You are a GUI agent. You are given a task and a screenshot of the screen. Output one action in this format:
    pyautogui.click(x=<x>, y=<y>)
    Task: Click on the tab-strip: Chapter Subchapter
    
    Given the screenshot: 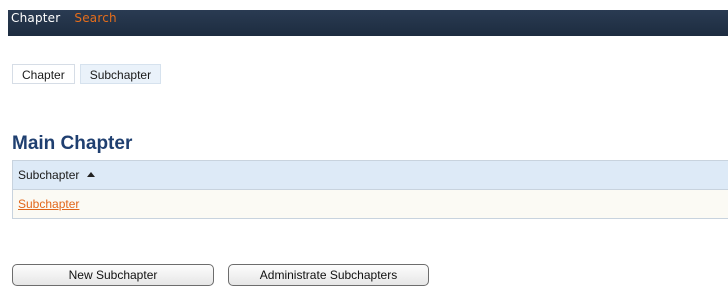 What is the action you would take?
    pyautogui.click(x=87, y=74)
    